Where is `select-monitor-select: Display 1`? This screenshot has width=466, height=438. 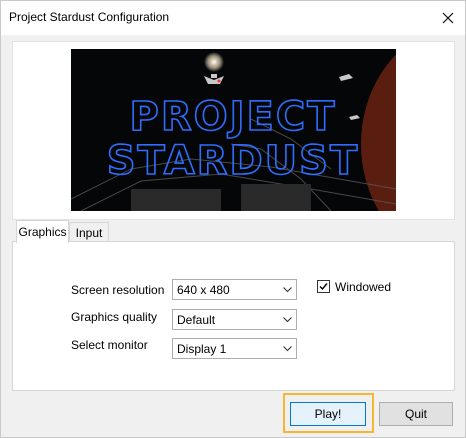
select-monitor-select: Display 1 is located at coordinates (234, 348).